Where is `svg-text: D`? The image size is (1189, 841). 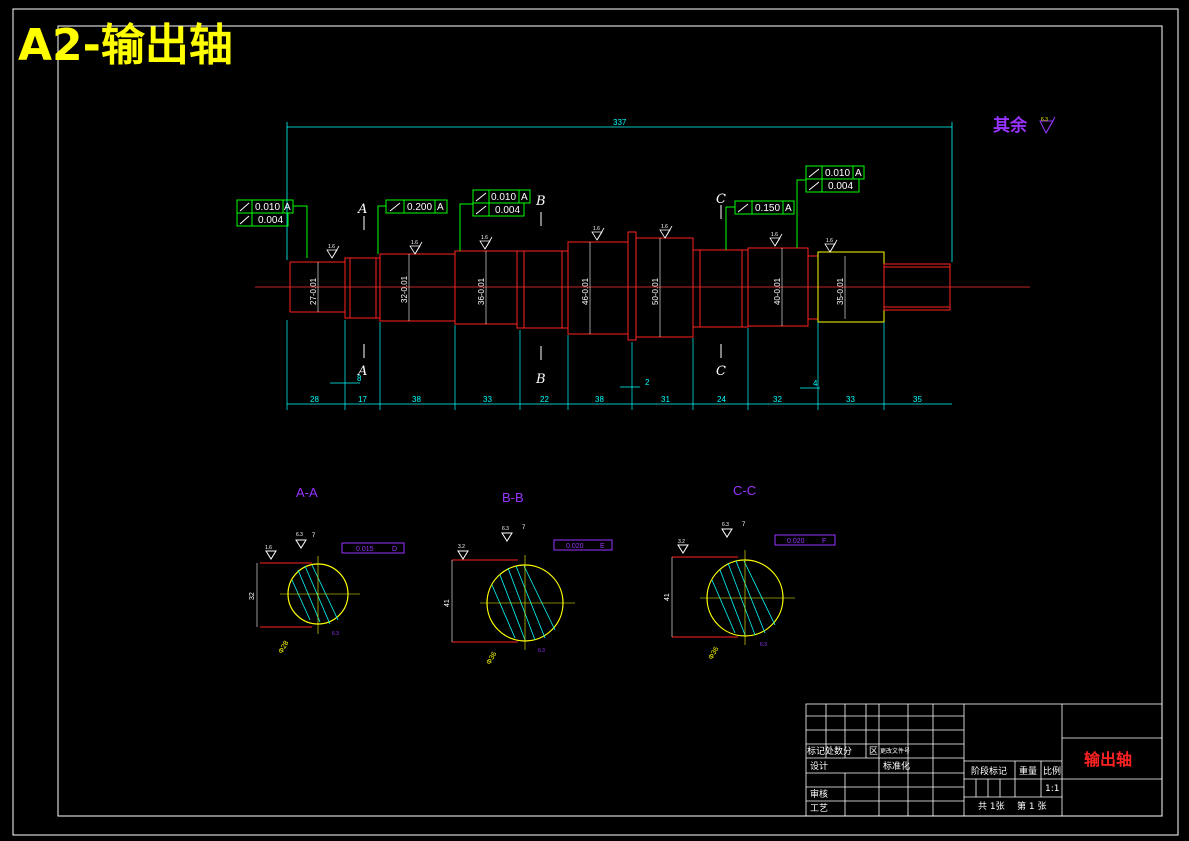
svg-text: D is located at coordinates (394, 549).